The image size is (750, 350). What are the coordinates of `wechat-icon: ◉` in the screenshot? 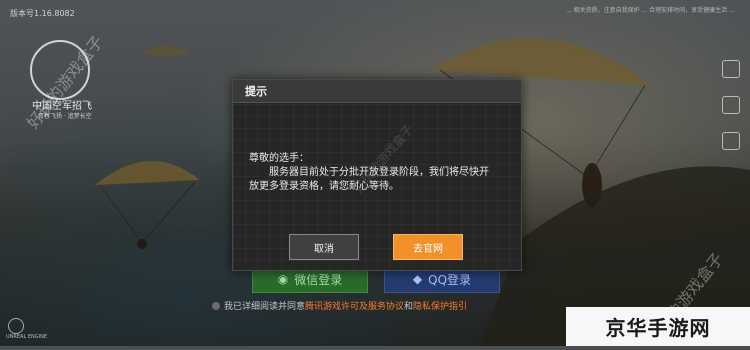 It's located at (283, 279).